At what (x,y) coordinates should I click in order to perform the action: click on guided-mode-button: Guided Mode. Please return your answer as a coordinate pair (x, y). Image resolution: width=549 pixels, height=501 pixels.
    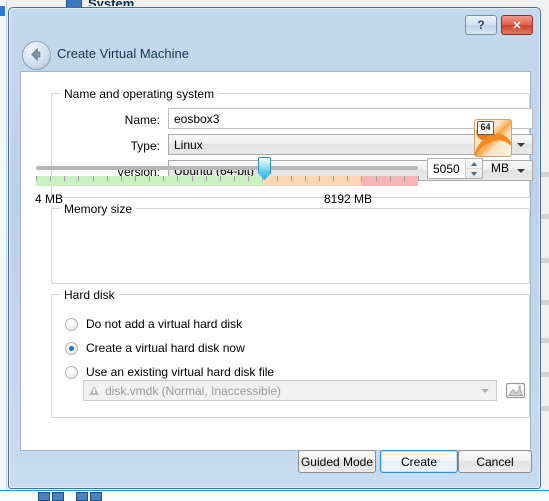
    Looking at the image, I should click on (337, 461).